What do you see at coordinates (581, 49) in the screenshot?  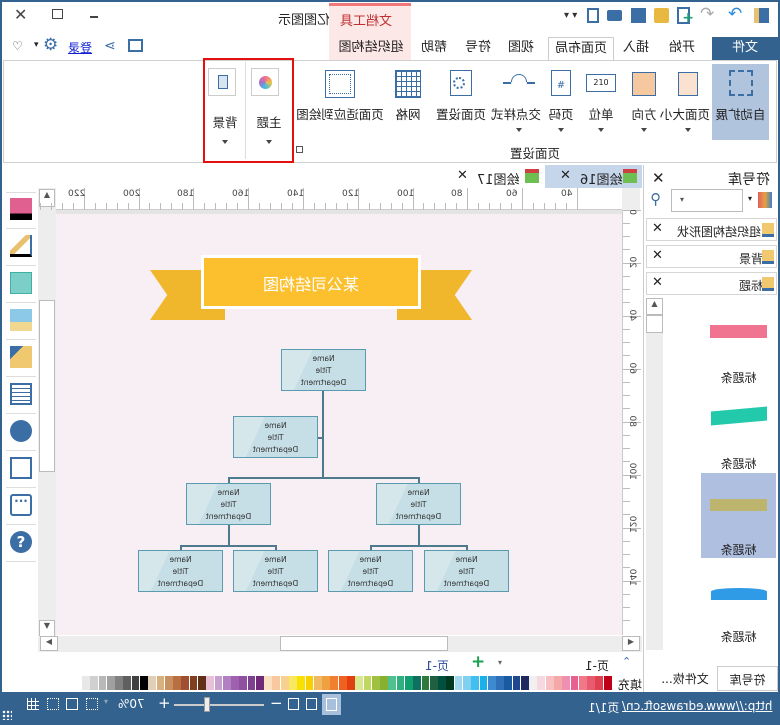 I see `tab-page-layout: 页面布局` at bounding box center [581, 49].